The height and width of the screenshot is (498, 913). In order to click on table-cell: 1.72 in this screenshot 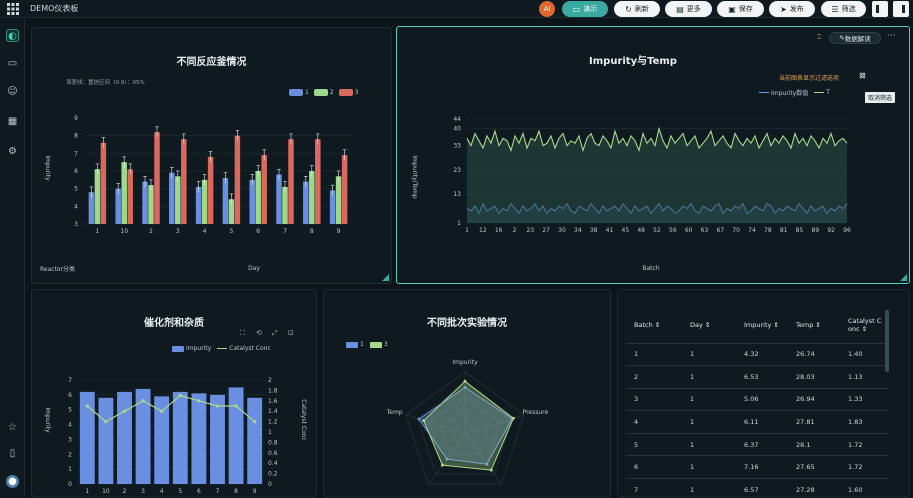, I will do `click(864, 445)`.